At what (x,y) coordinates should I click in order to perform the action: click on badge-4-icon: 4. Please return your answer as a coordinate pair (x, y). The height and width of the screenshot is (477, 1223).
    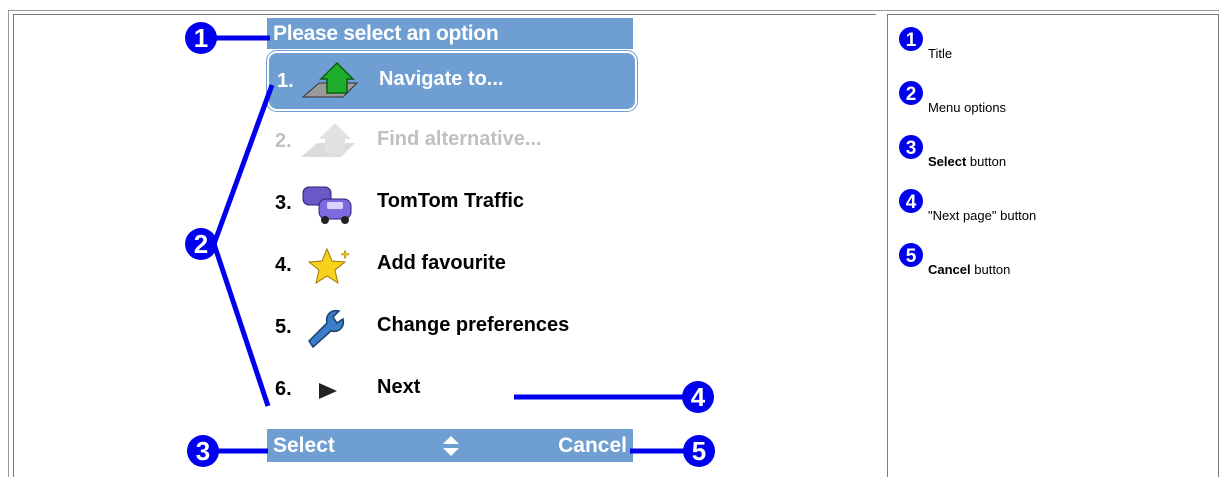
    Looking at the image, I should click on (911, 201).